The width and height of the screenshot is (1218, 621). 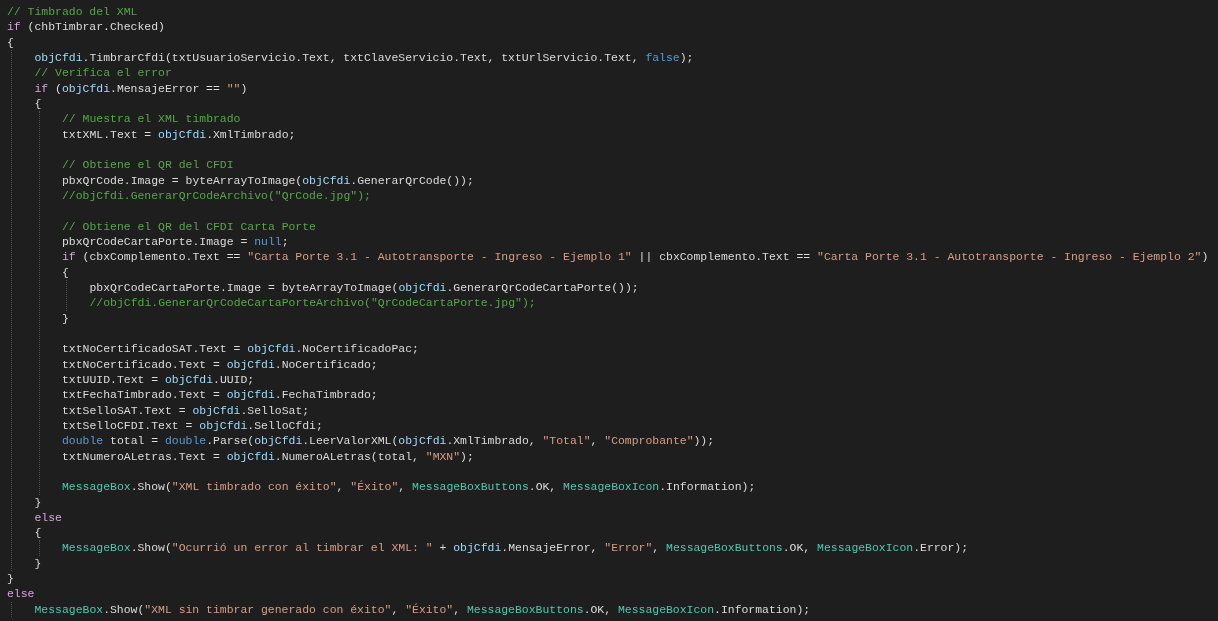 I want to click on code-line: double total = double.Parse(objCfdi.LeerValorXML(objCfdi.XmlTimbrado, "Total", "Comprobante"));, so click(x=388, y=441).